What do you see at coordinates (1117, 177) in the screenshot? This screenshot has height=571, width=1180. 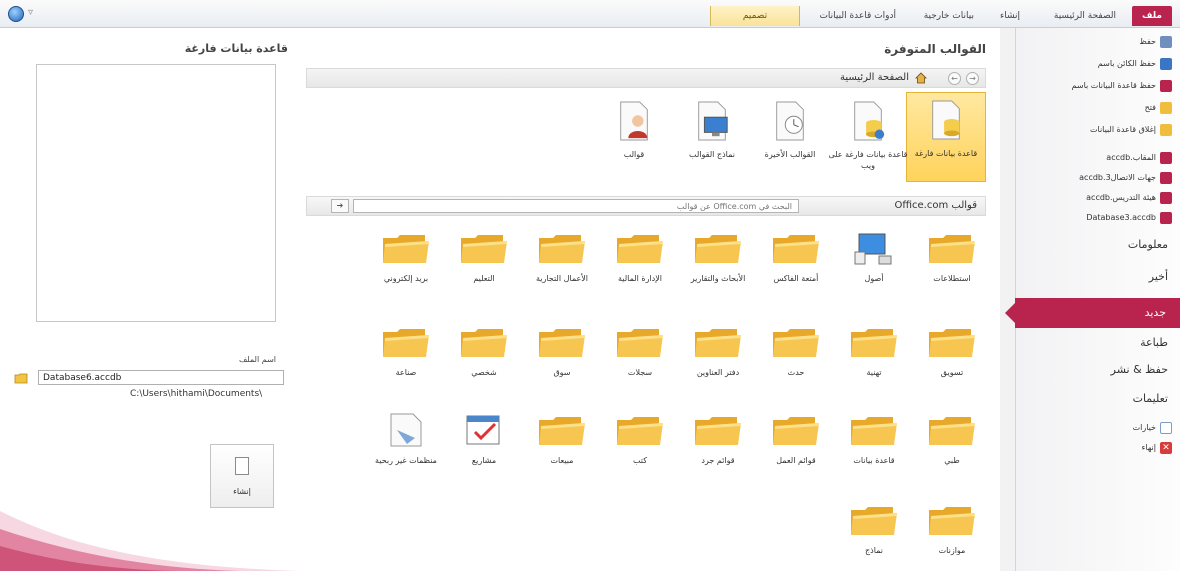 I see `recent-database-label: جهات الاتصال3.accdb` at bounding box center [1117, 177].